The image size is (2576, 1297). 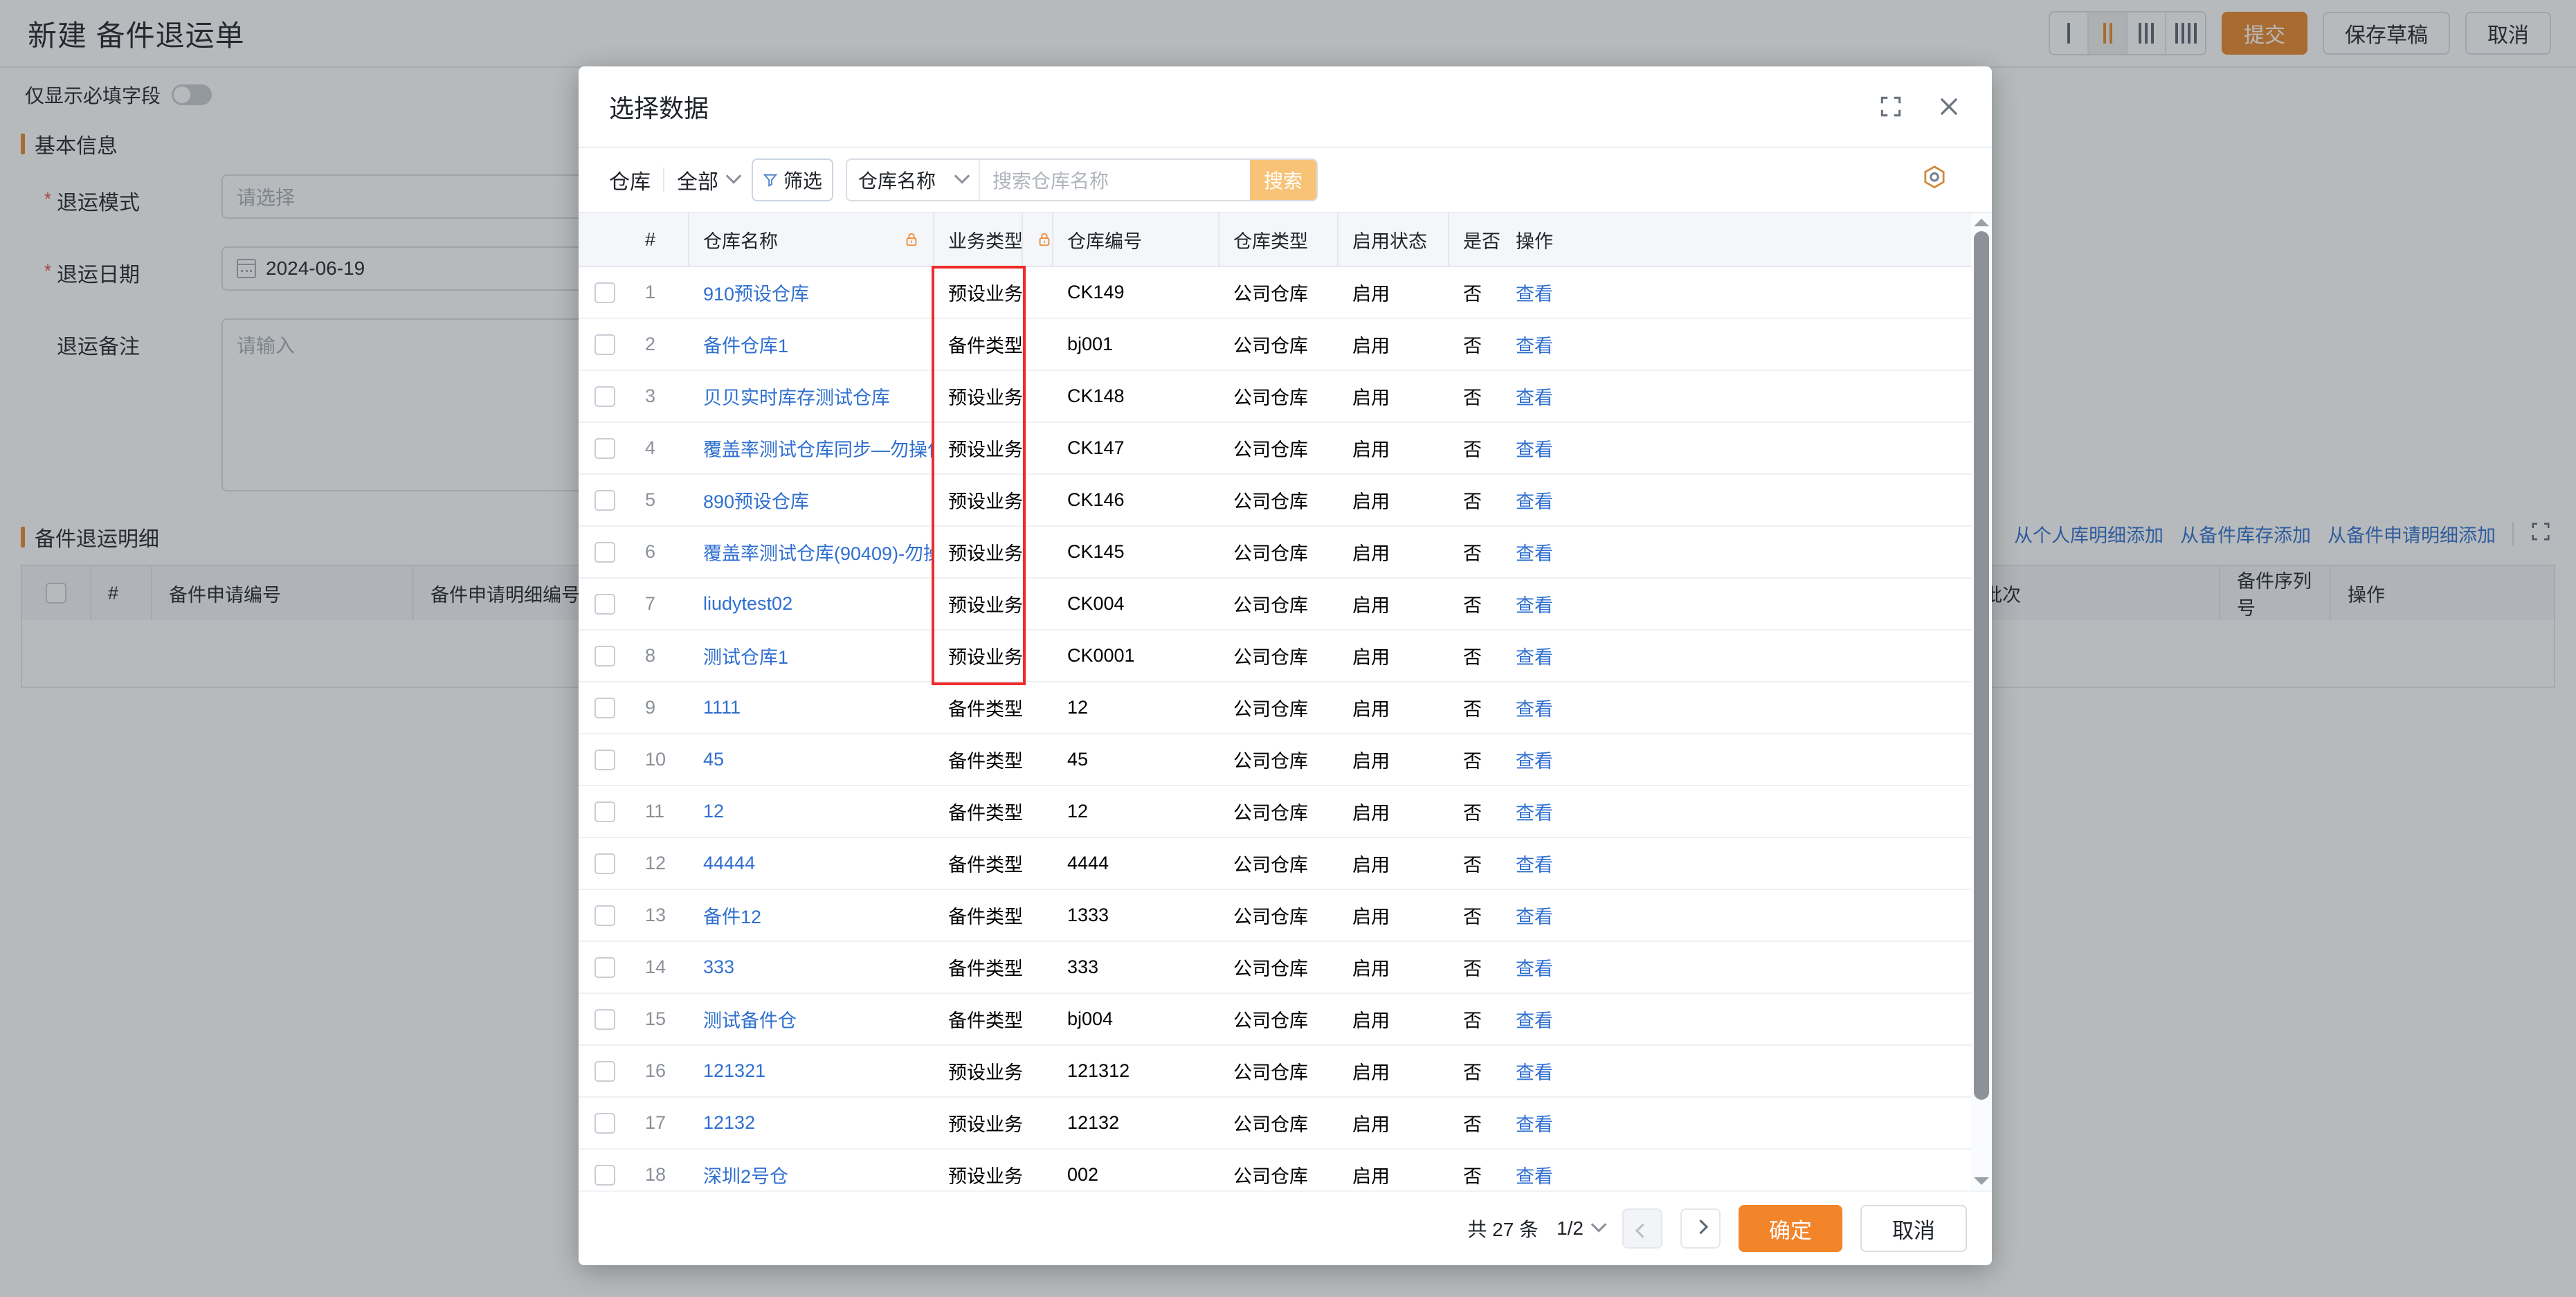 What do you see at coordinates (1277, 968) in the screenshot?
I see `table-row: 14 333 备件类型 333 公司仓库 启用 否查看` at bounding box center [1277, 968].